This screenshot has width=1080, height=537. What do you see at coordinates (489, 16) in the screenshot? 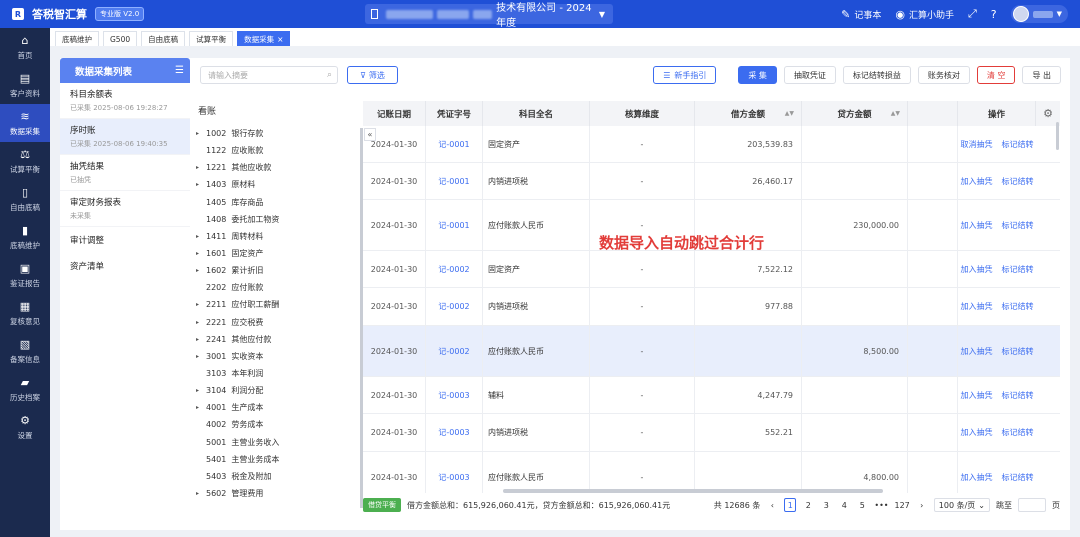
I see `company-selector: 技术有限公司 - 2024年度 ▼` at bounding box center [489, 16].